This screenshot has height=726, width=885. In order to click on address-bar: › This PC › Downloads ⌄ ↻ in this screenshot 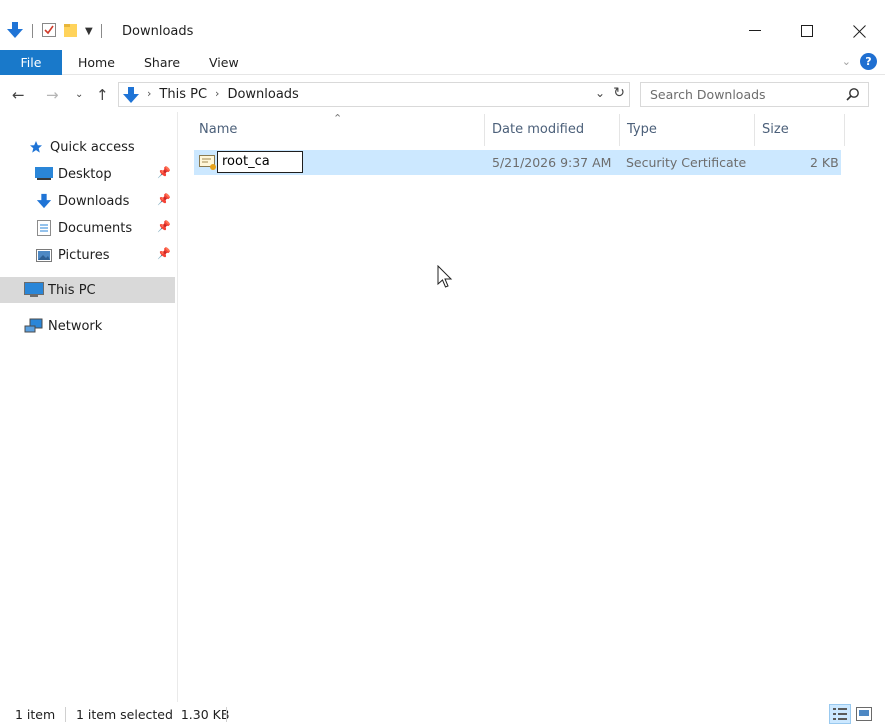, I will do `click(374, 94)`.